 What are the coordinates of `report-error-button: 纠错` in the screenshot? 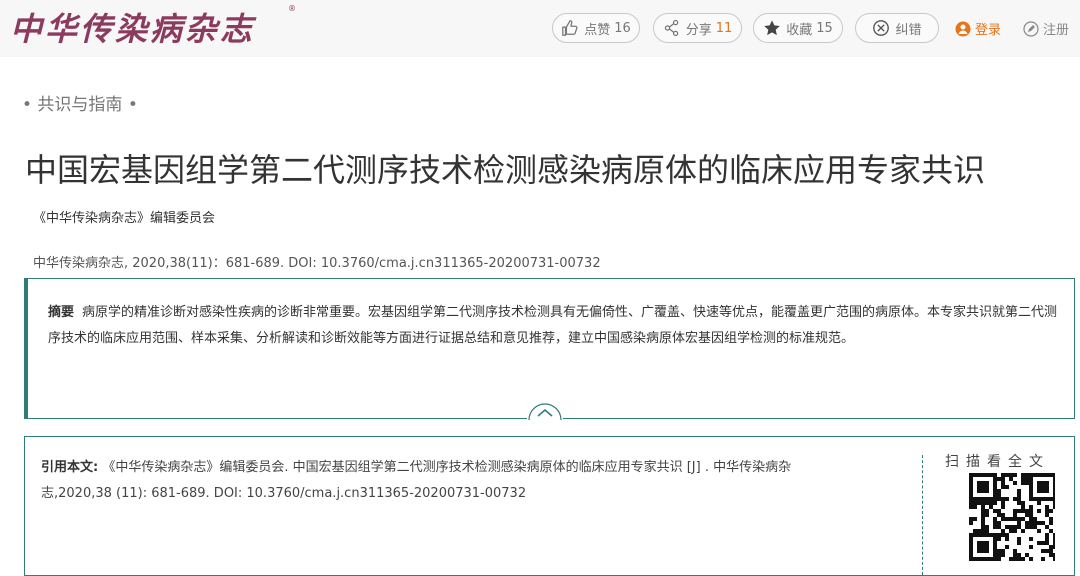 It's located at (897, 28).